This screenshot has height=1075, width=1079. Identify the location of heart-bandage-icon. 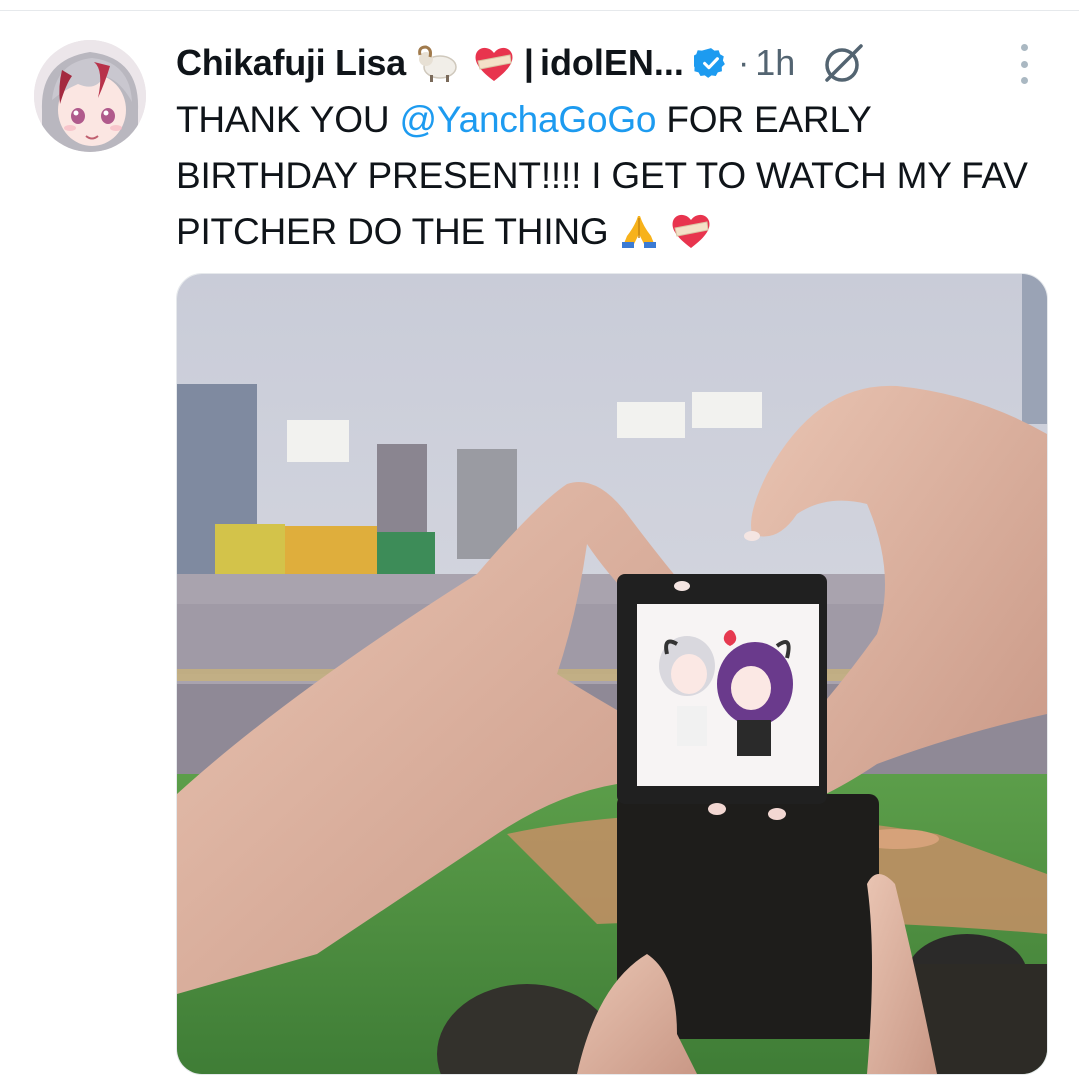
(494, 63).